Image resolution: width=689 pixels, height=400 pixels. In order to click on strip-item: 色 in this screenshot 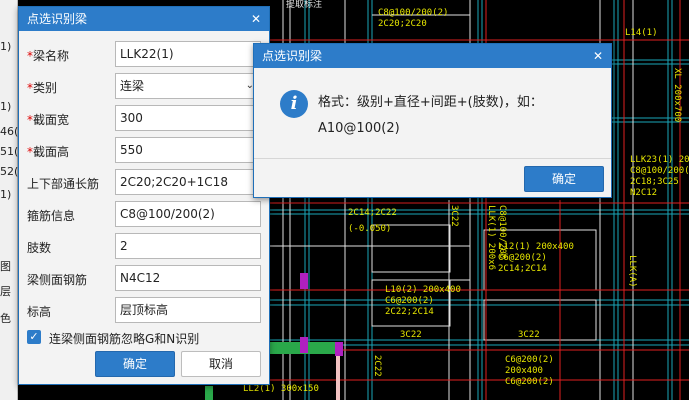, I will do `click(5, 318)`.